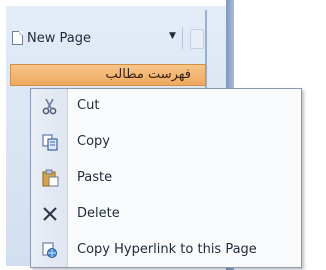 The width and height of the screenshot is (326, 270). What do you see at coordinates (165, 142) in the screenshot?
I see `menu-item-copy: Copy` at bounding box center [165, 142].